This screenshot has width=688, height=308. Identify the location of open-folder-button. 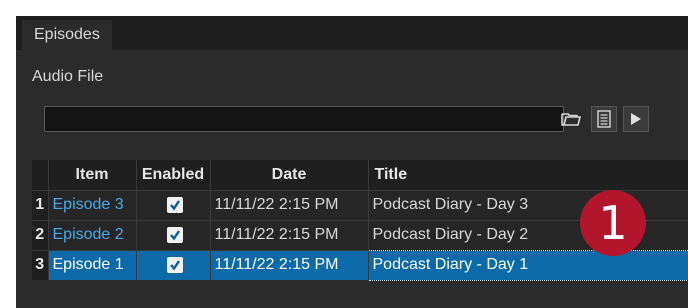
(571, 119).